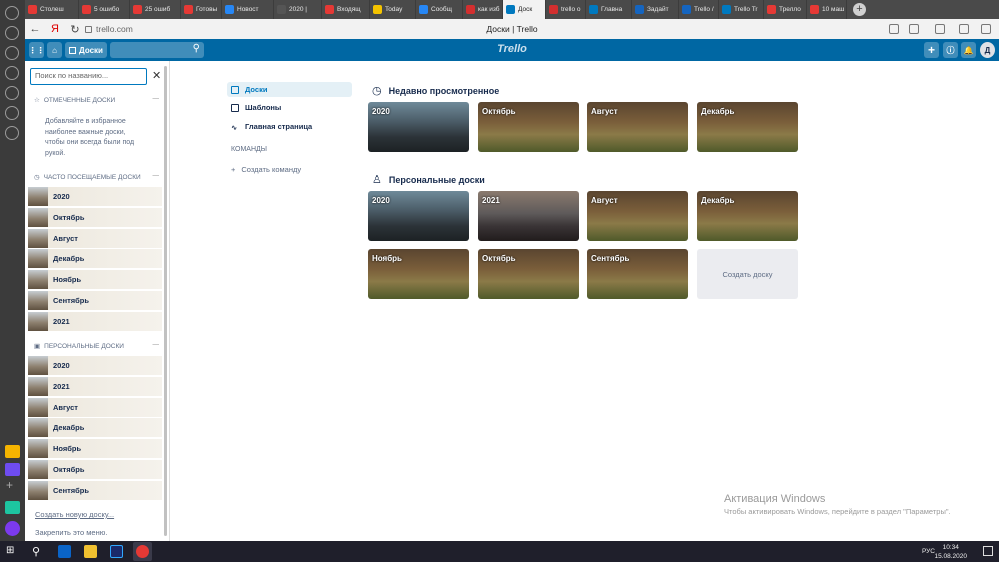  I want to click on info-icon: ⓘ, so click(950, 50).